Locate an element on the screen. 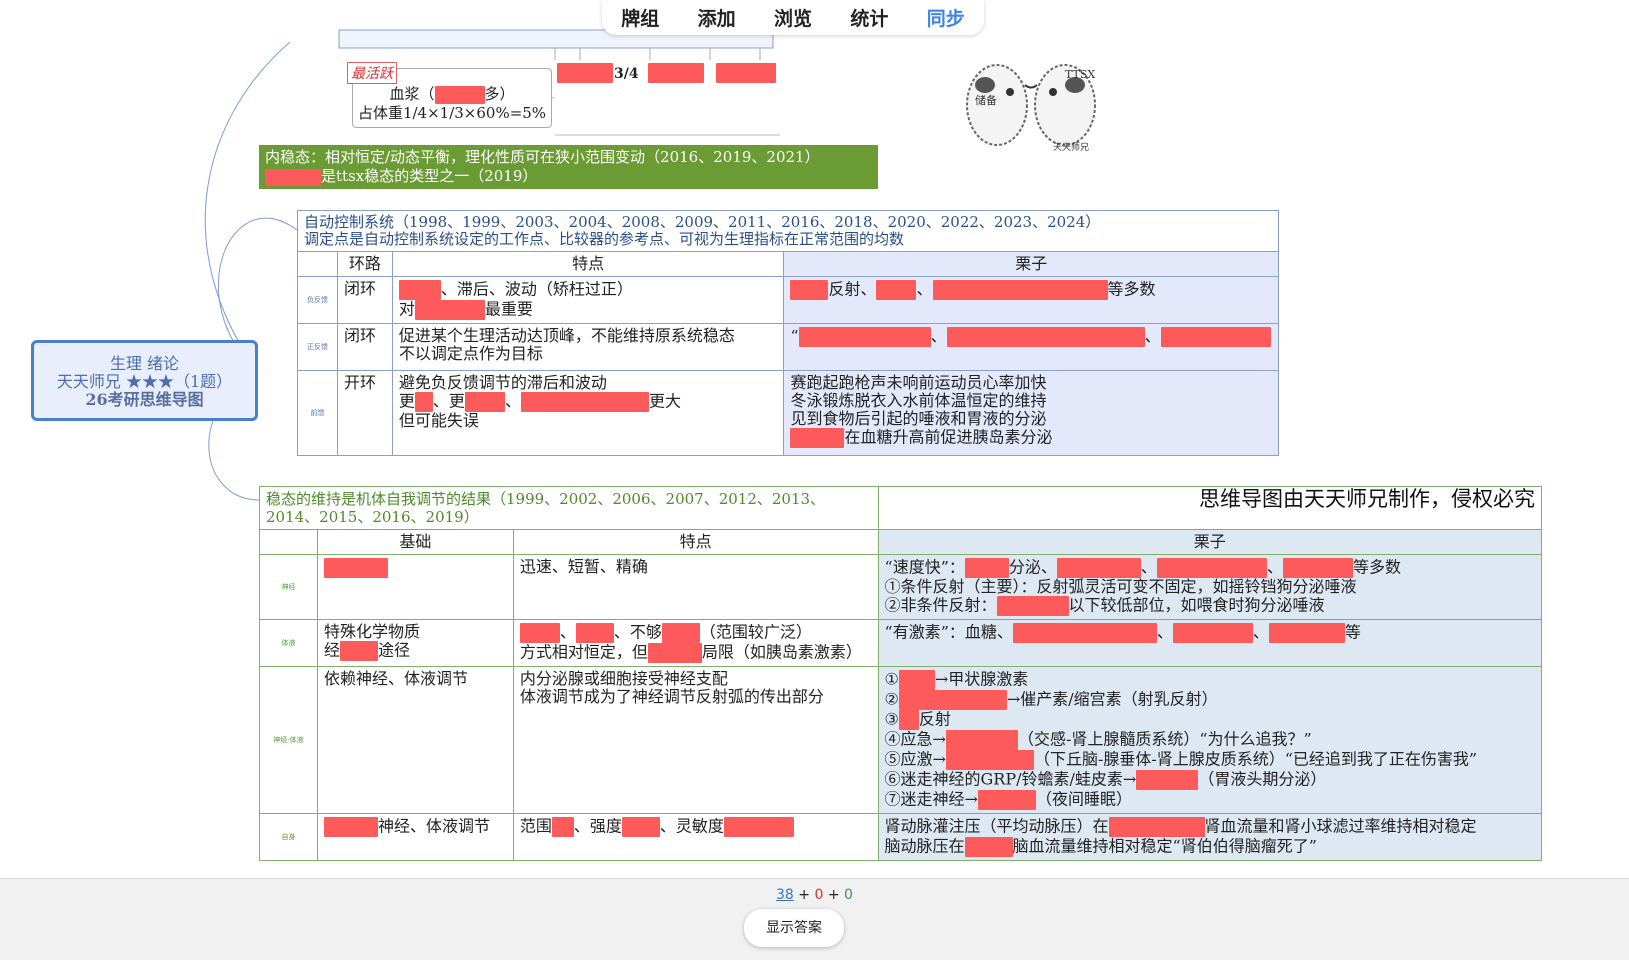 The height and width of the screenshot is (960, 1629). table-row: 负反馈 闭环 、滞后、波动（矫枉过正） 对最重要 反射、、等多数 is located at coordinates (788, 300).